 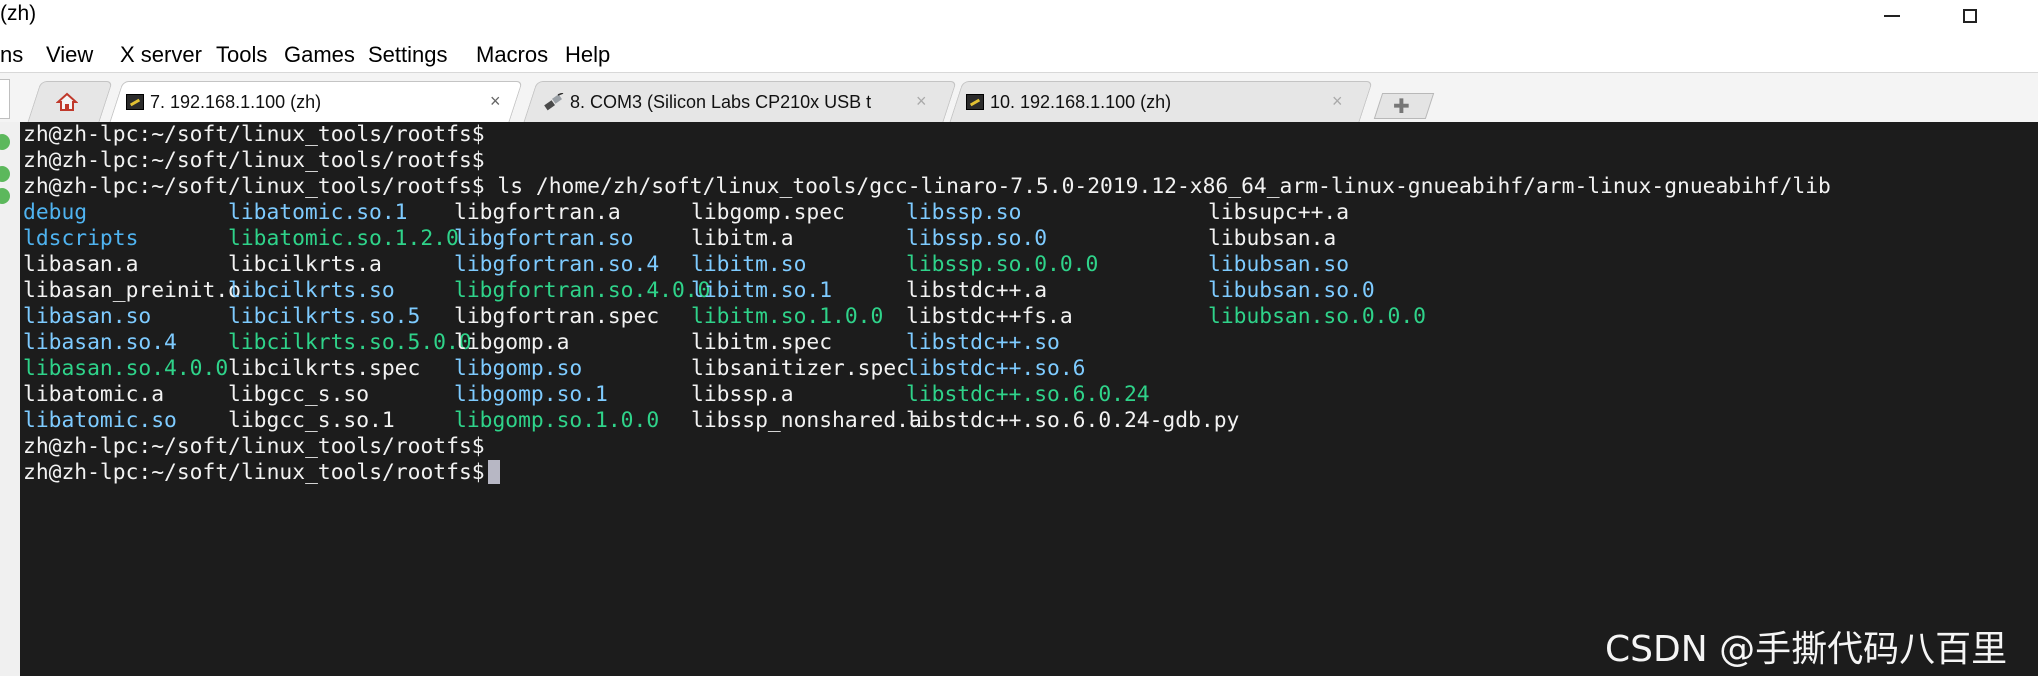 I want to click on home-icon, so click(x=67, y=101).